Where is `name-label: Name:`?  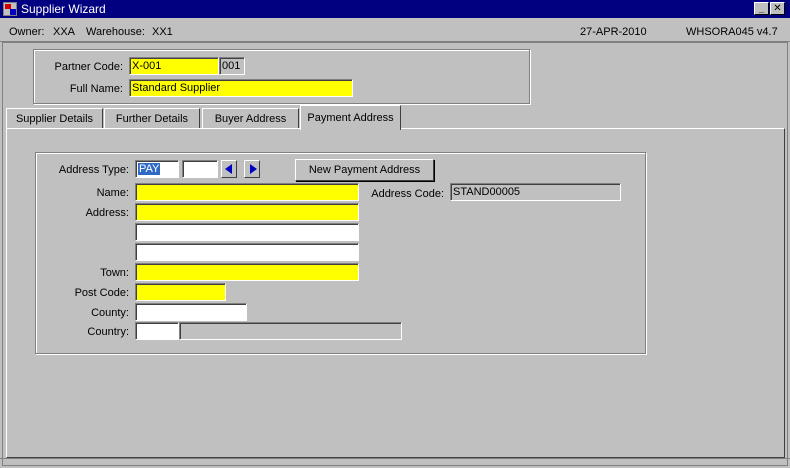
name-label: Name: is located at coordinates (112, 193).